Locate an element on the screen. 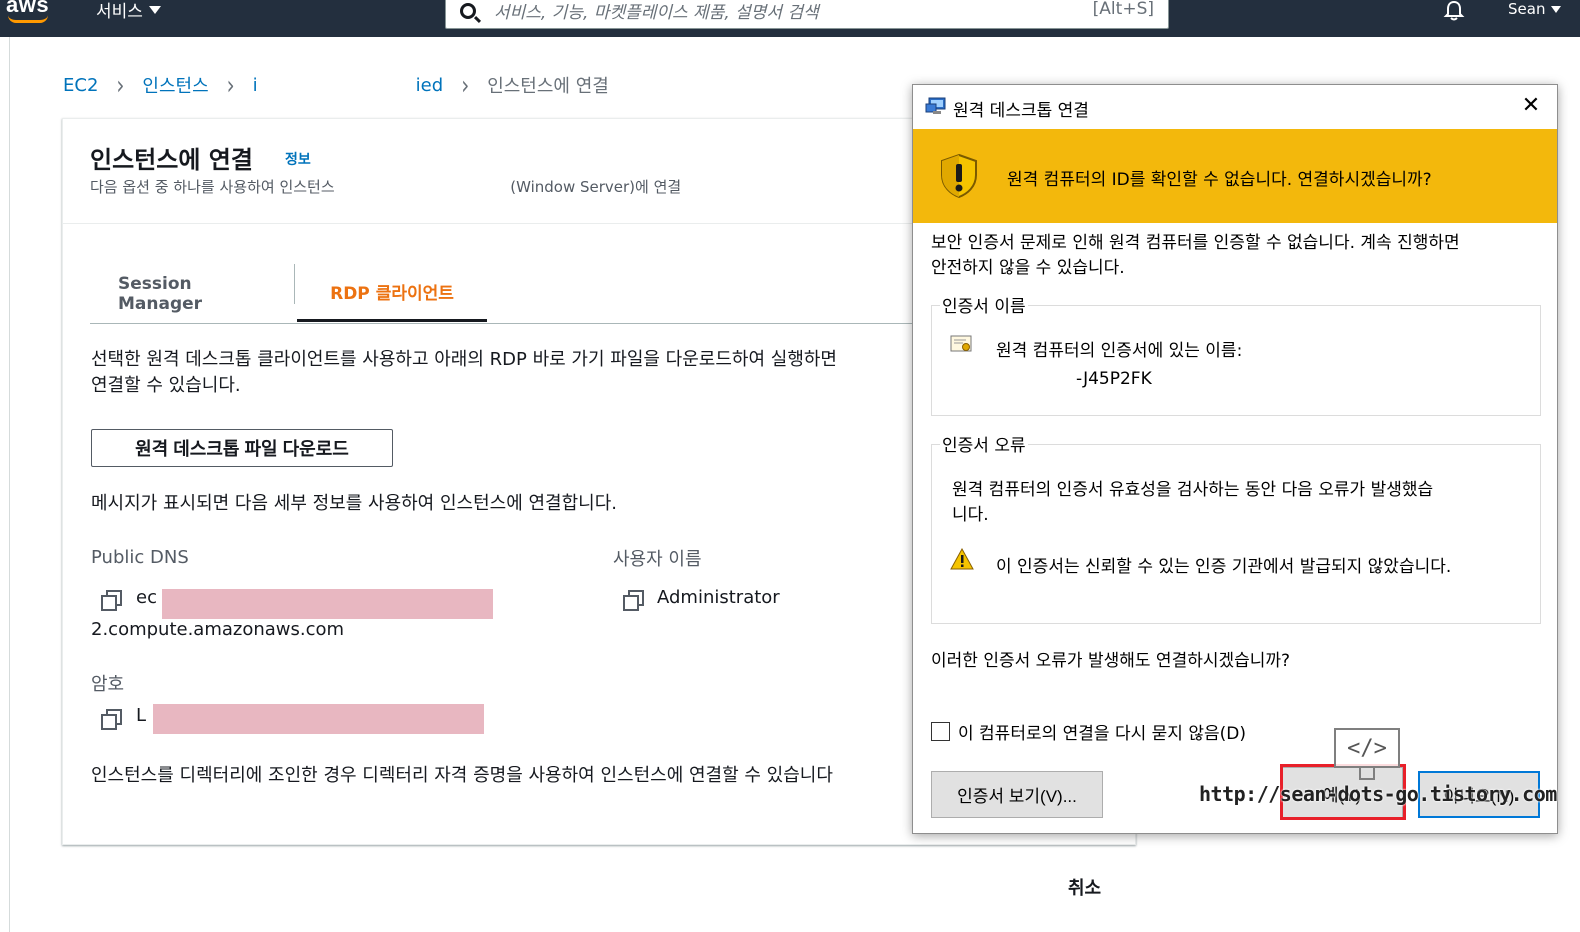  dont-ask-again-row: 이 컴퓨터로의 연결을 다시 묻지 않음(D) is located at coordinates (1088, 731).